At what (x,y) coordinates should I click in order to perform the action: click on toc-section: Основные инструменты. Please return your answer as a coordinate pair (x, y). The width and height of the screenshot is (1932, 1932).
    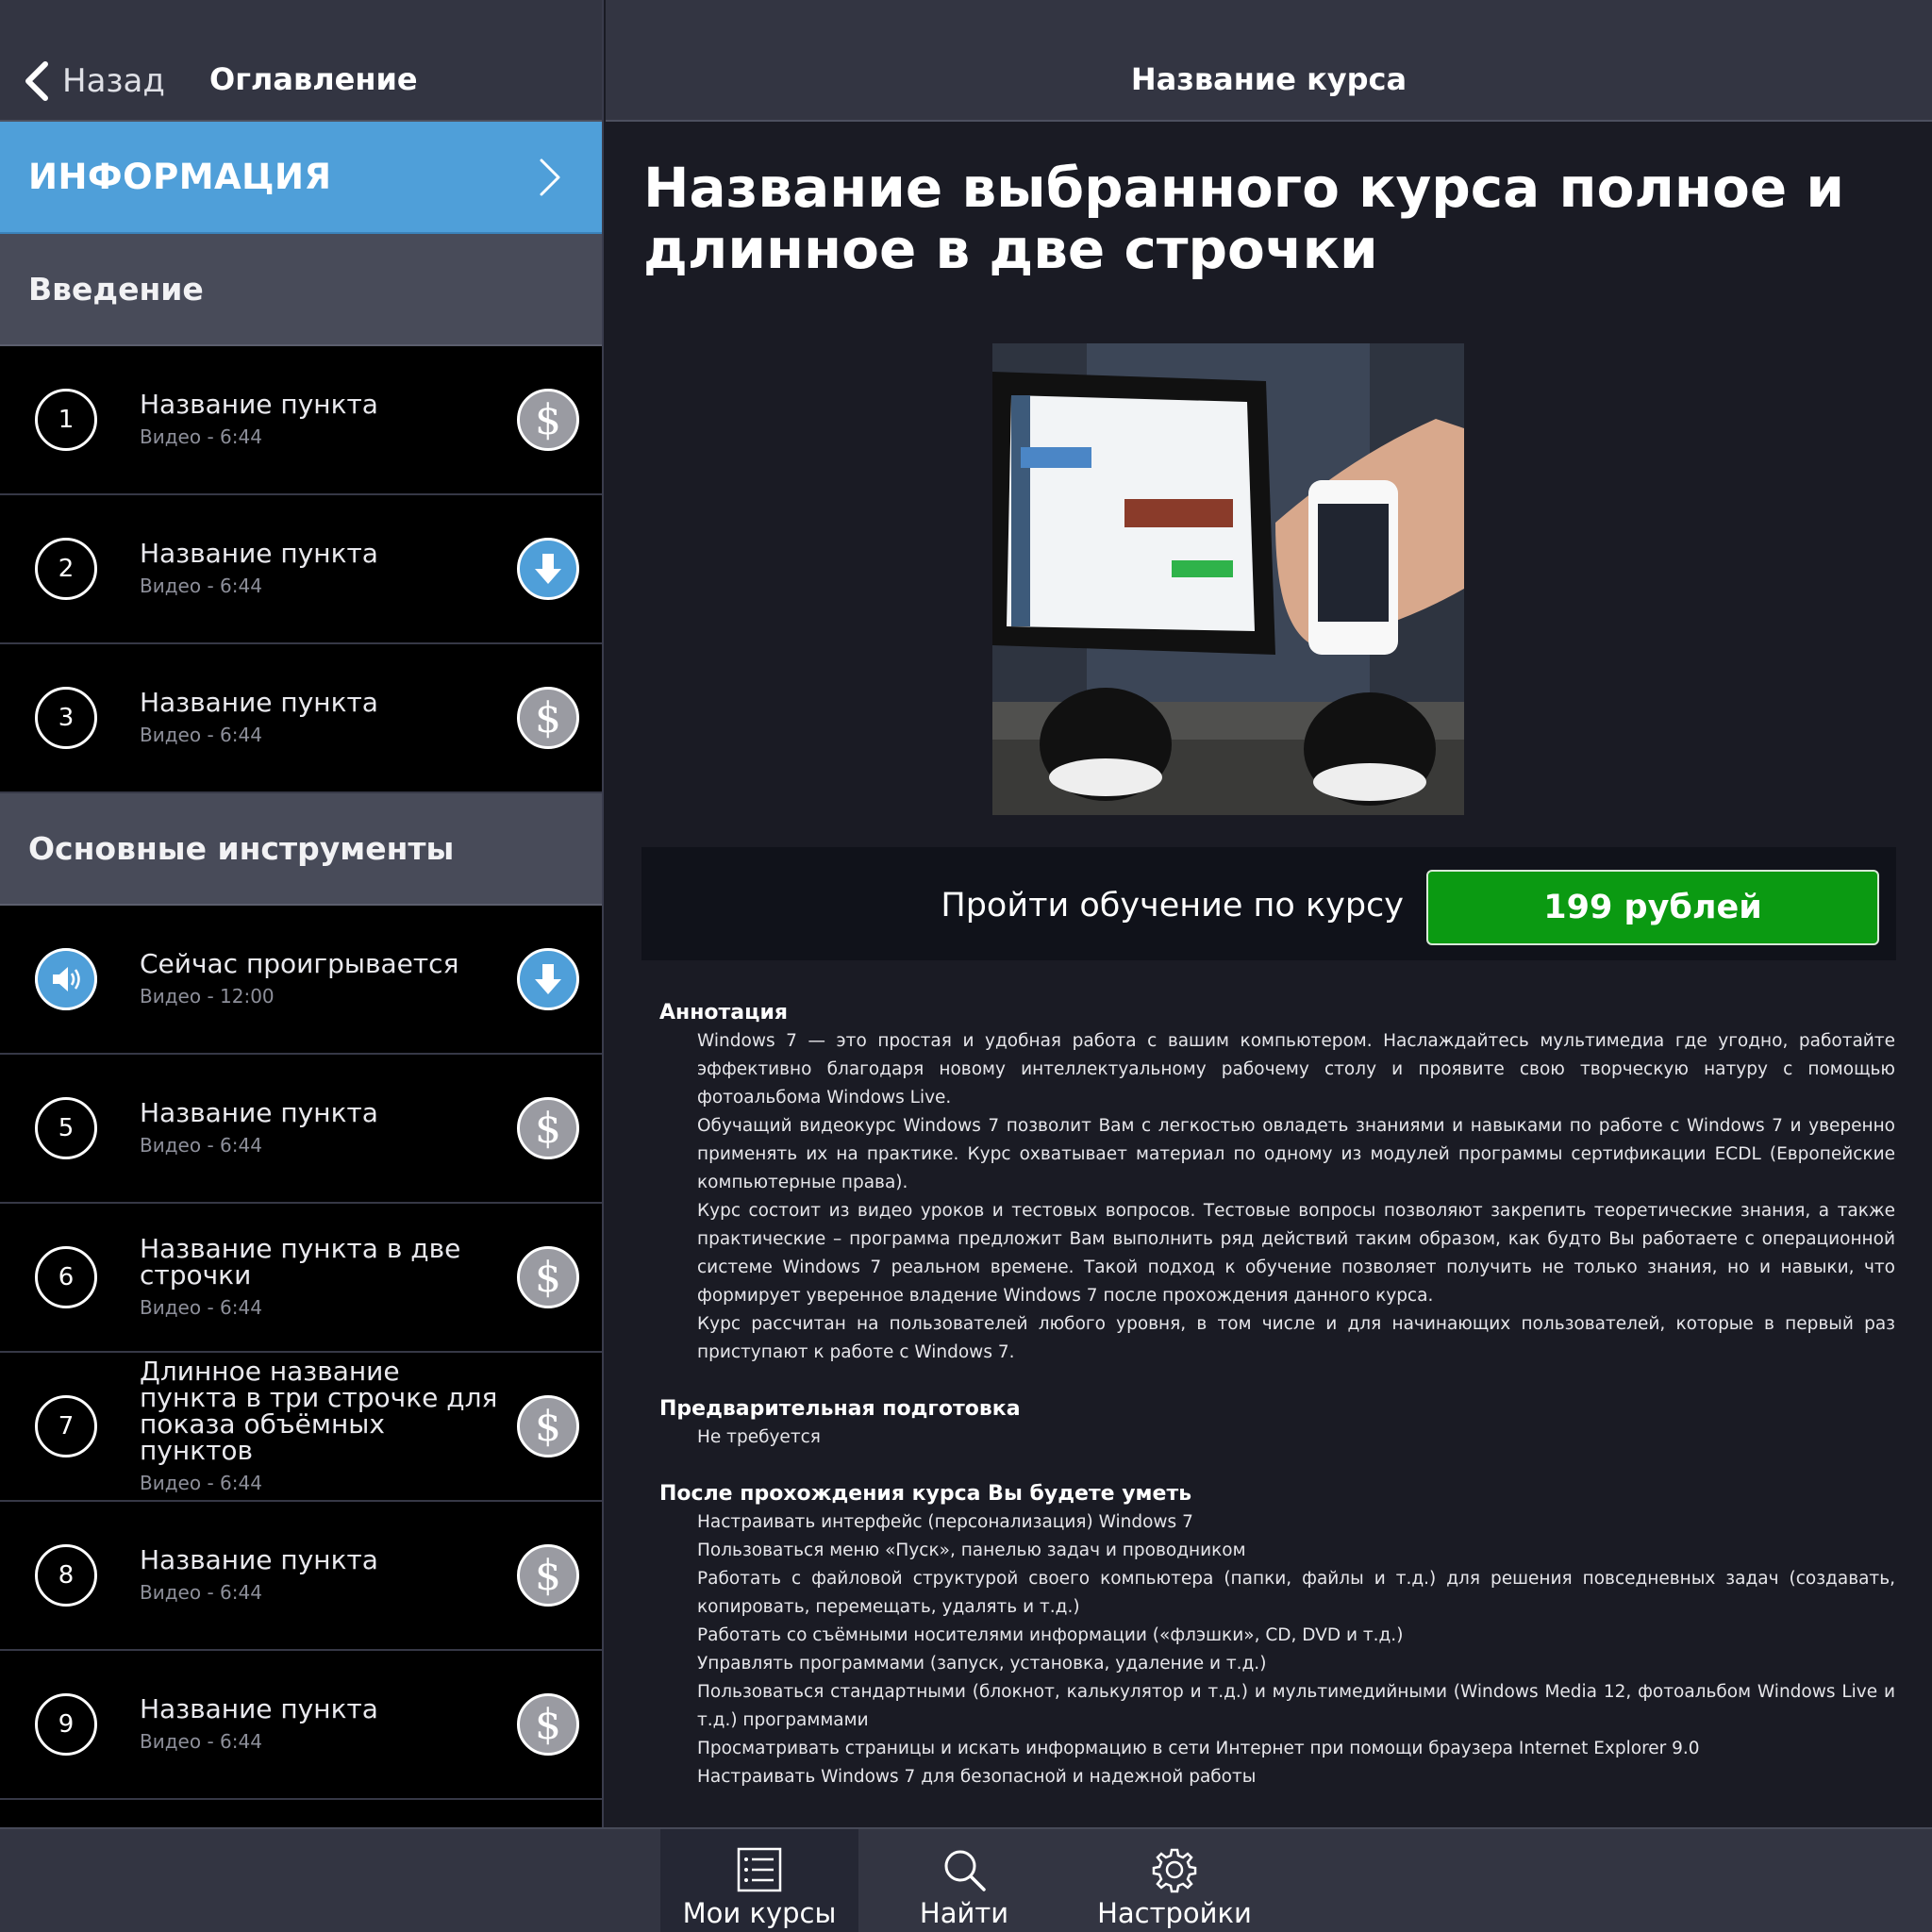
    Looking at the image, I should click on (301, 850).